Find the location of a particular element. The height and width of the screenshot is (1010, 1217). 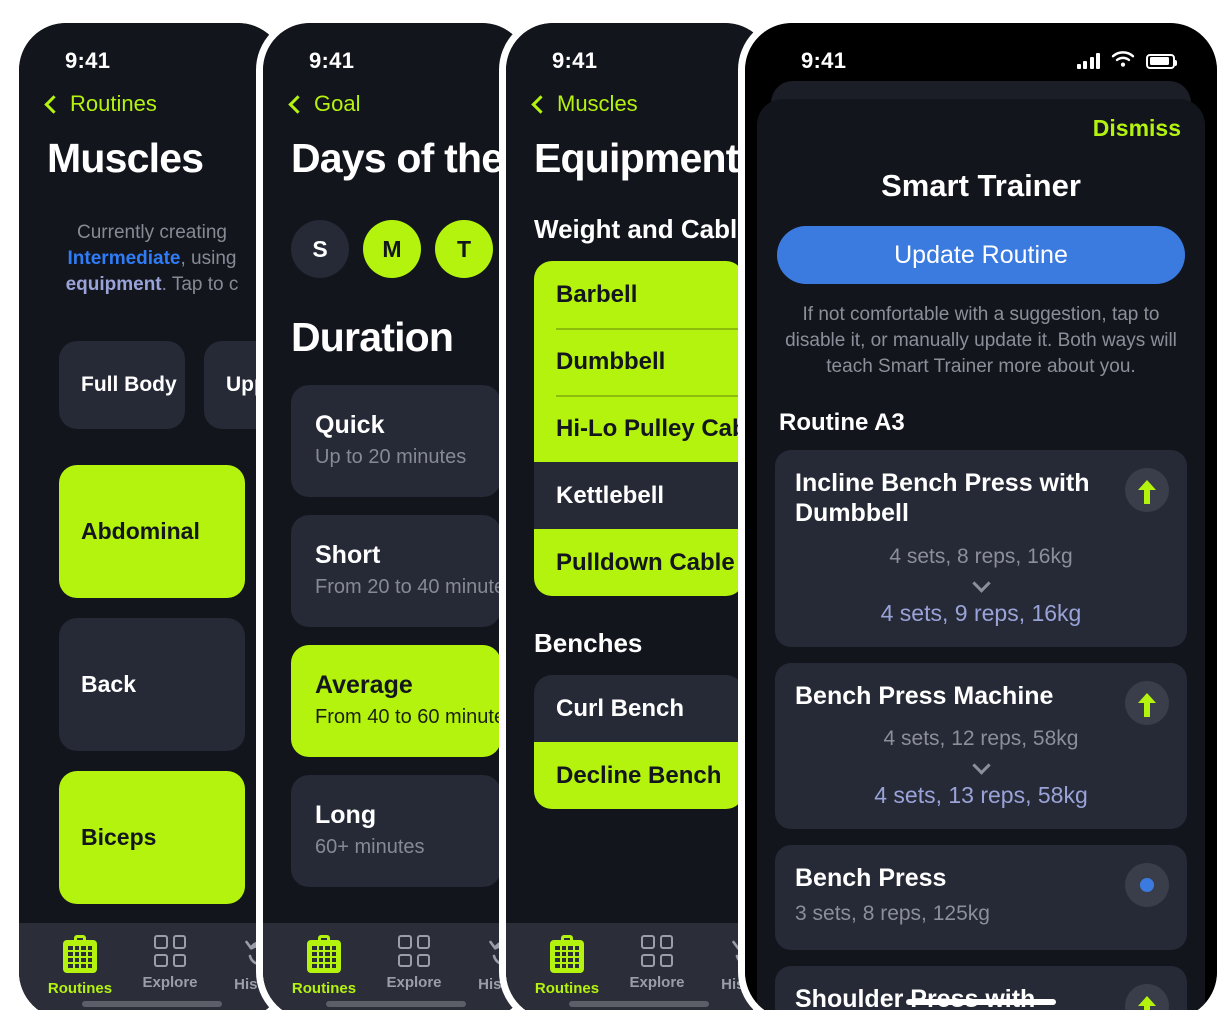

body-part-chips: Full Body Upper is located at coordinates (152, 384).